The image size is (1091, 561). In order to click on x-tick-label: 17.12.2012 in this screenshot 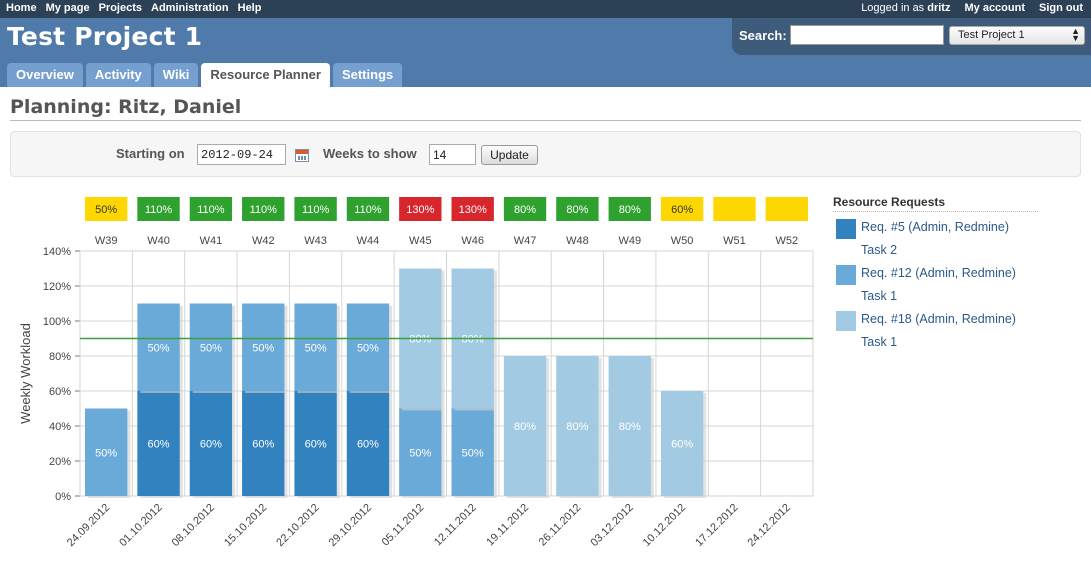, I will do `click(716, 525)`.